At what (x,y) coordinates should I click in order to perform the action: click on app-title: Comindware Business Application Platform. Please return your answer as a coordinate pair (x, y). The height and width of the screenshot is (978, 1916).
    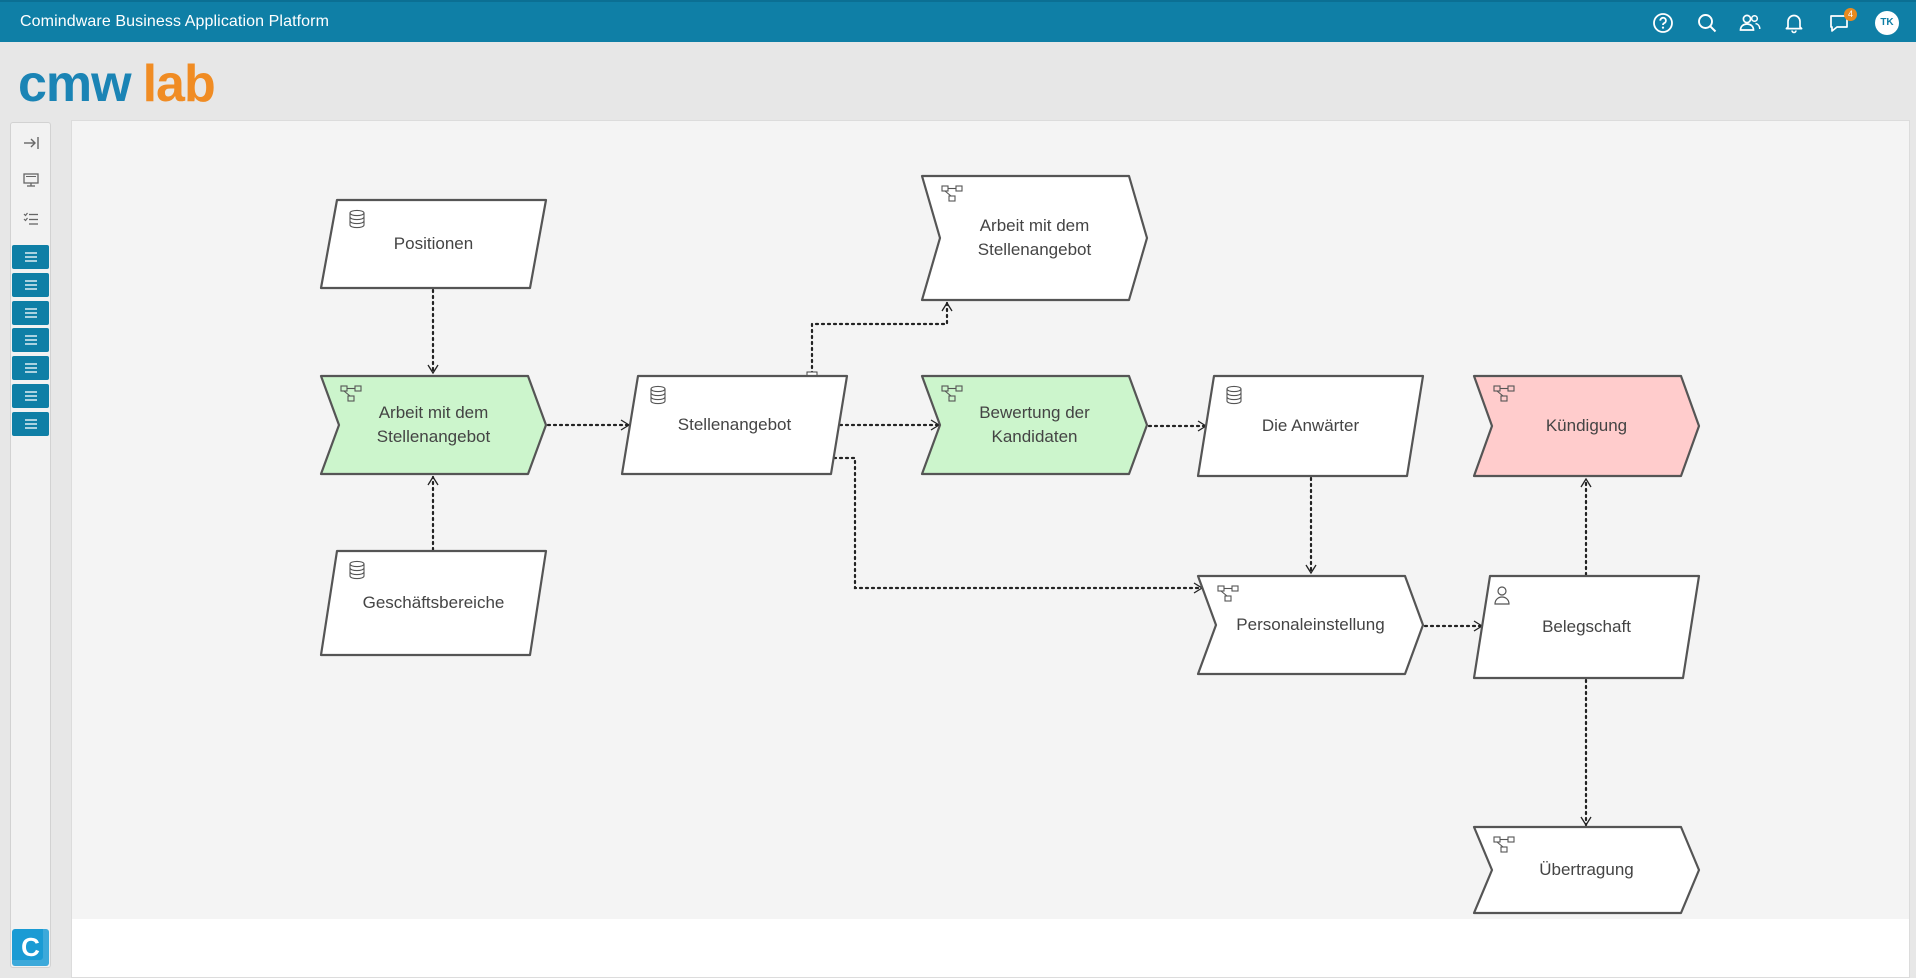
    Looking at the image, I should click on (175, 21).